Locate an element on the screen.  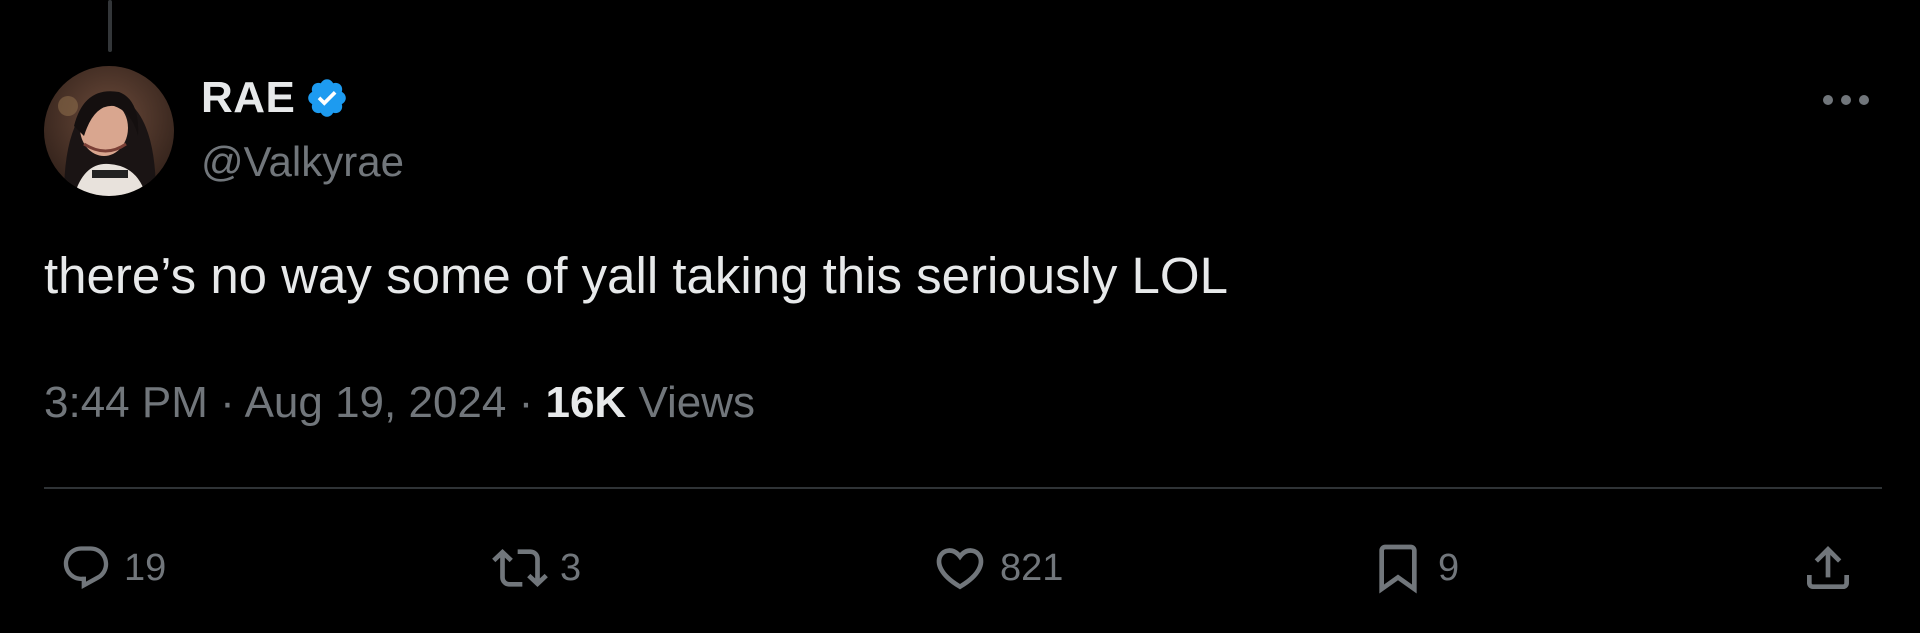
views-label: Views is located at coordinates (697, 402).